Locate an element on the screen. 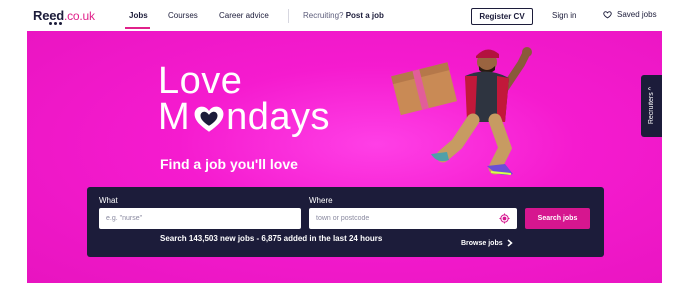 The image size is (679, 283). nav-divider is located at coordinates (288, 16).